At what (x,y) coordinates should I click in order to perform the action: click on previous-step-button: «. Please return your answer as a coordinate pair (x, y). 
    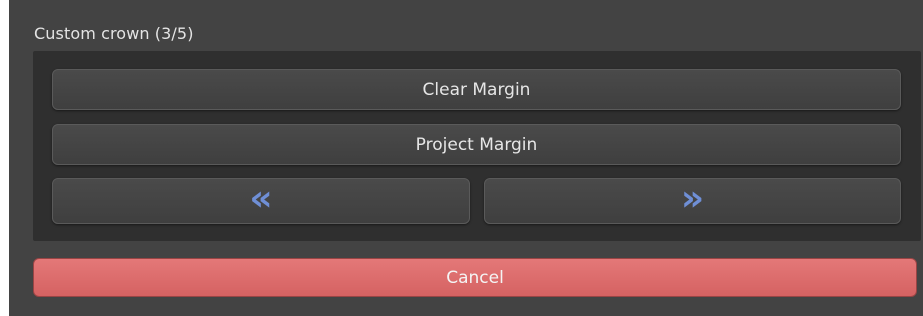
    Looking at the image, I should click on (261, 201).